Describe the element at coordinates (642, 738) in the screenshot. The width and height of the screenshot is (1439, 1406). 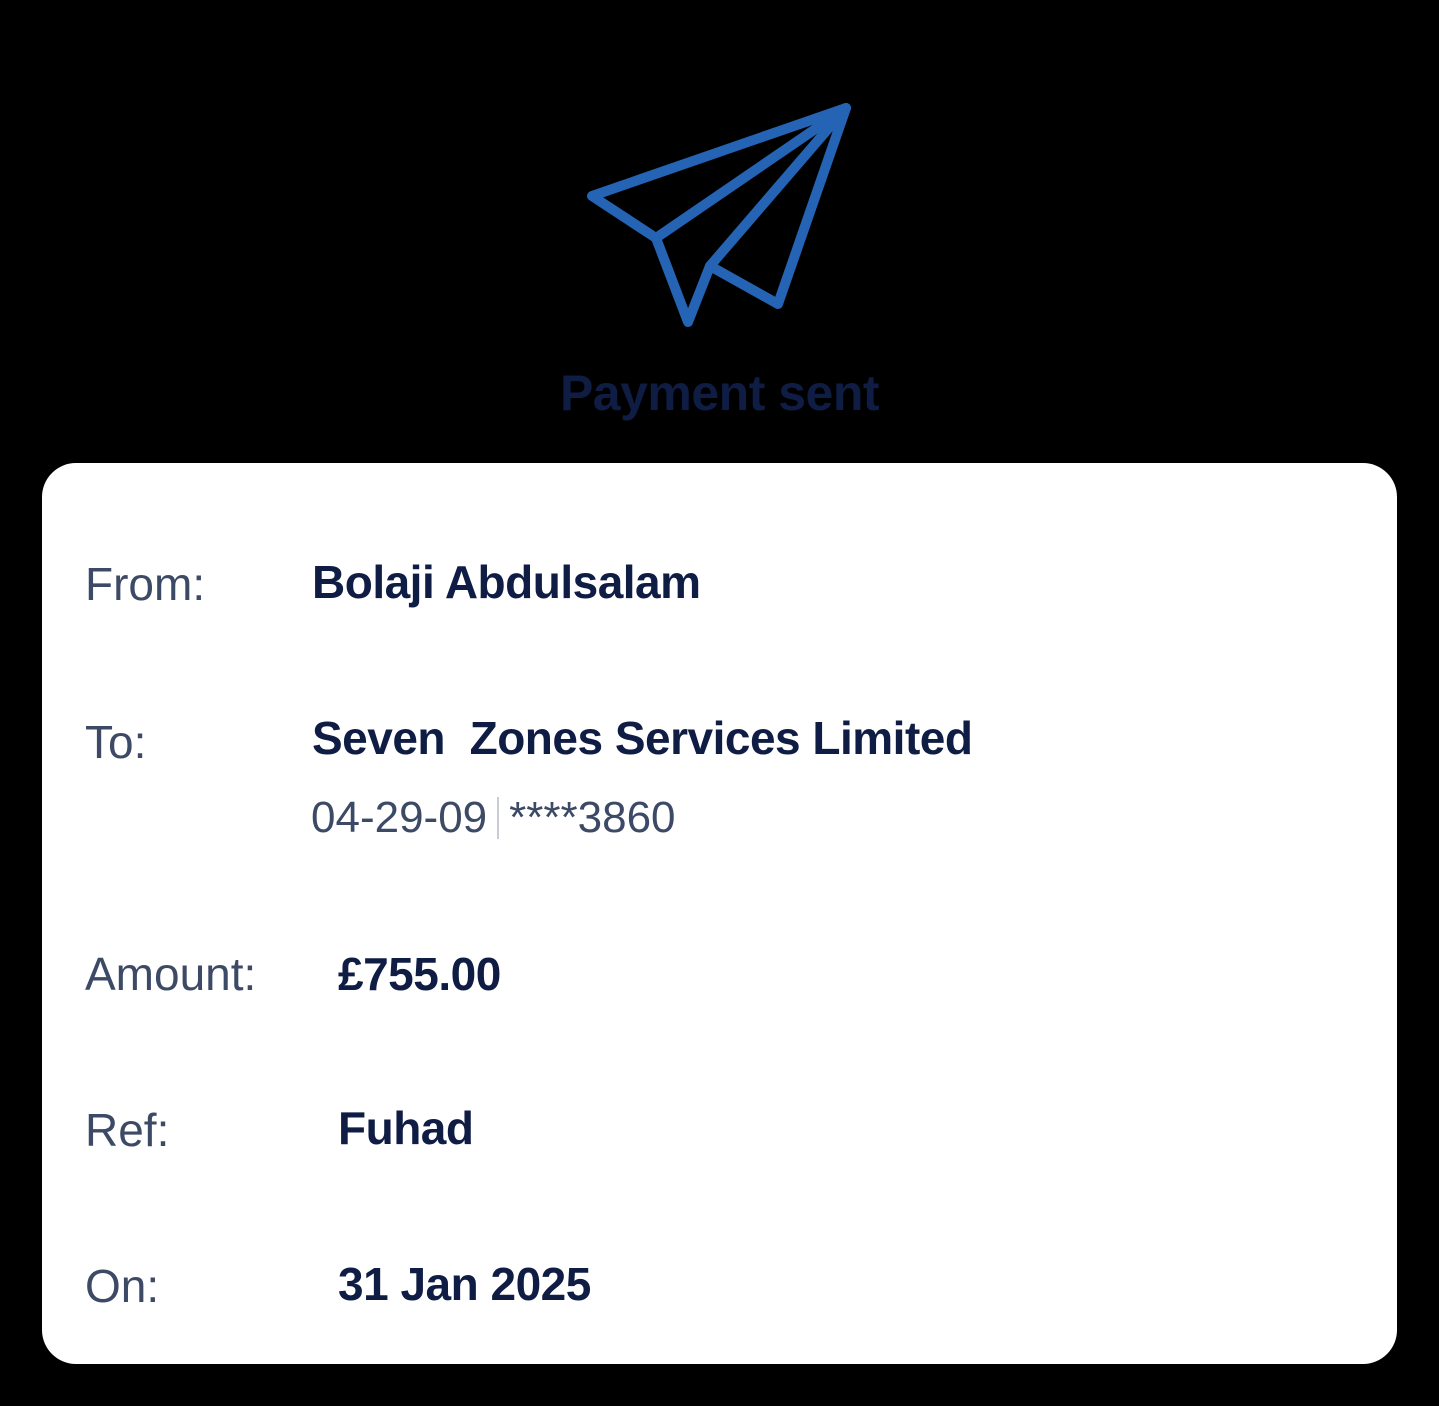
I see `to-value: Seven Zones Services Limited` at that location.